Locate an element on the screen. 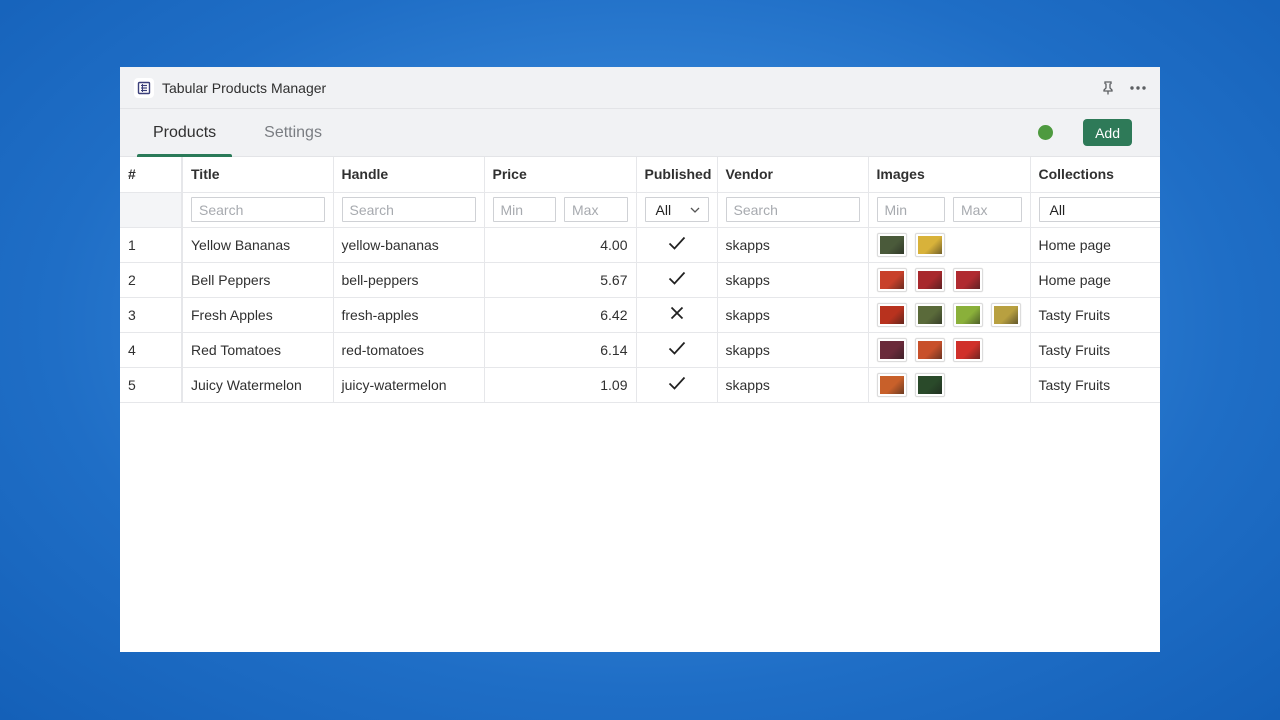 This screenshot has height=720, width=1280. cell-title: Bell Peppers is located at coordinates (258, 280).